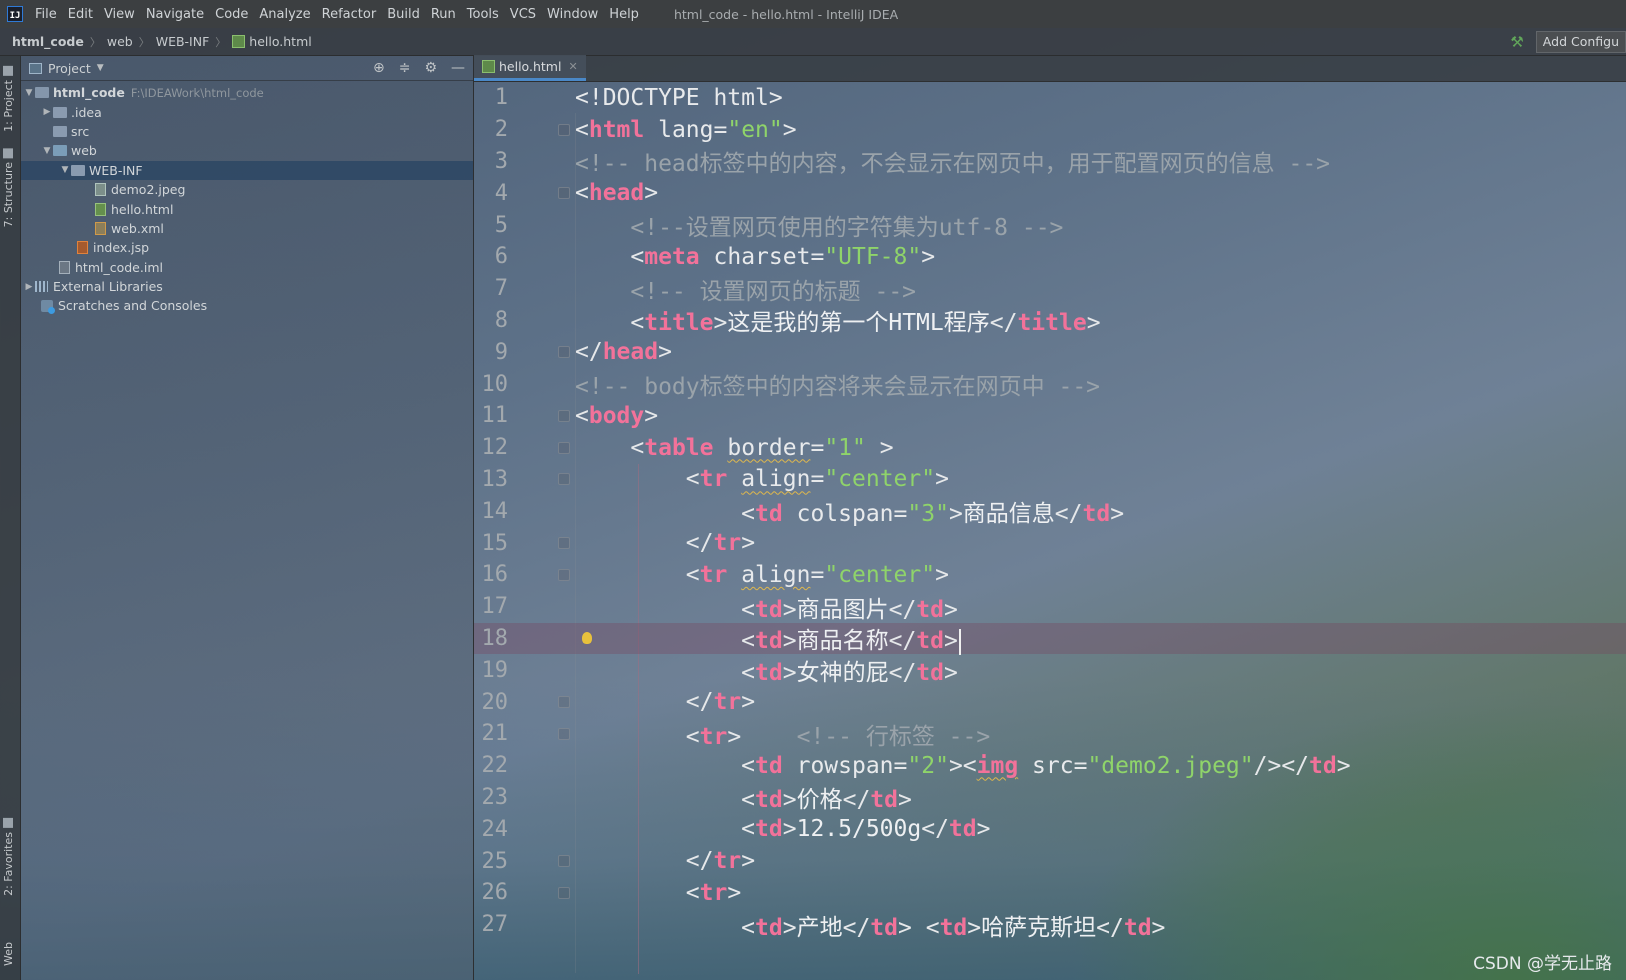 The image size is (1626, 980). I want to click on breadcrumb-project: html_code, so click(45, 41).